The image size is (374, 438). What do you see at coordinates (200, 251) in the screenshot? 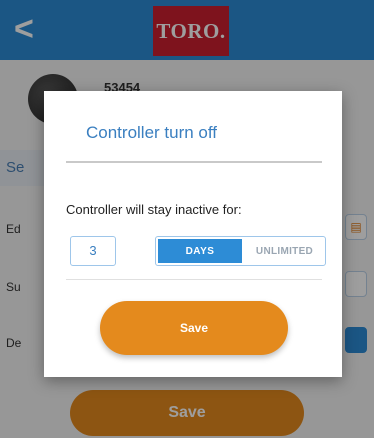
I see `toggle-days-option: DAYS` at bounding box center [200, 251].